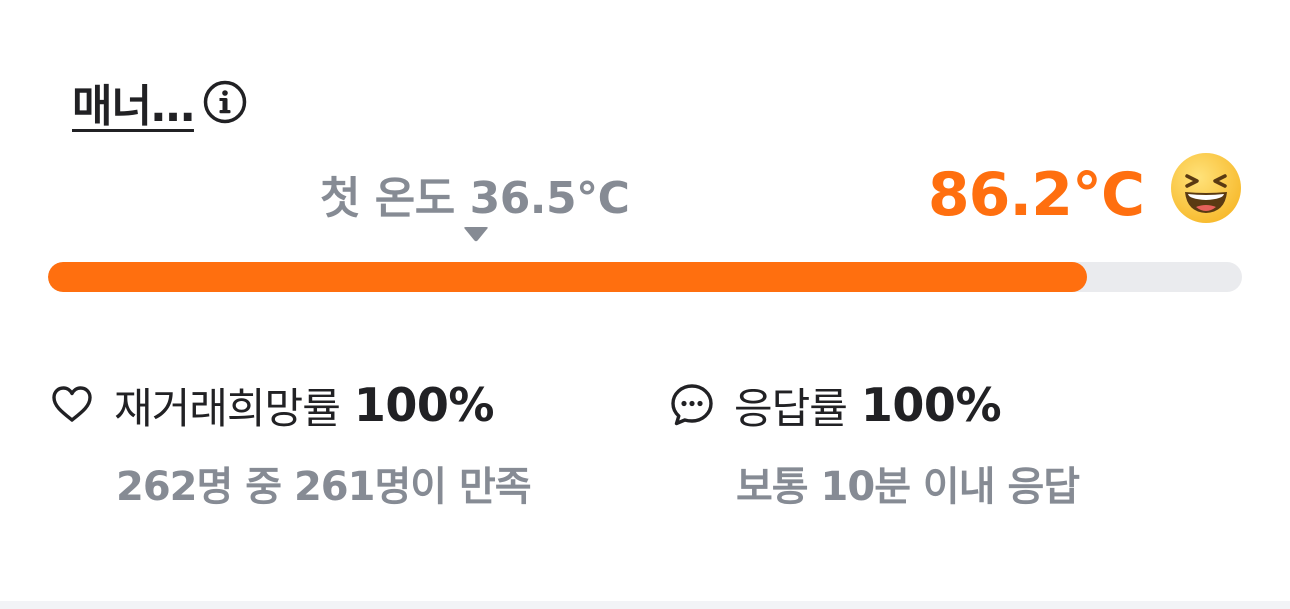 The height and width of the screenshot is (609, 1290). Describe the element at coordinates (645, 605) in the screenshot. I see `section-divider` at that location.